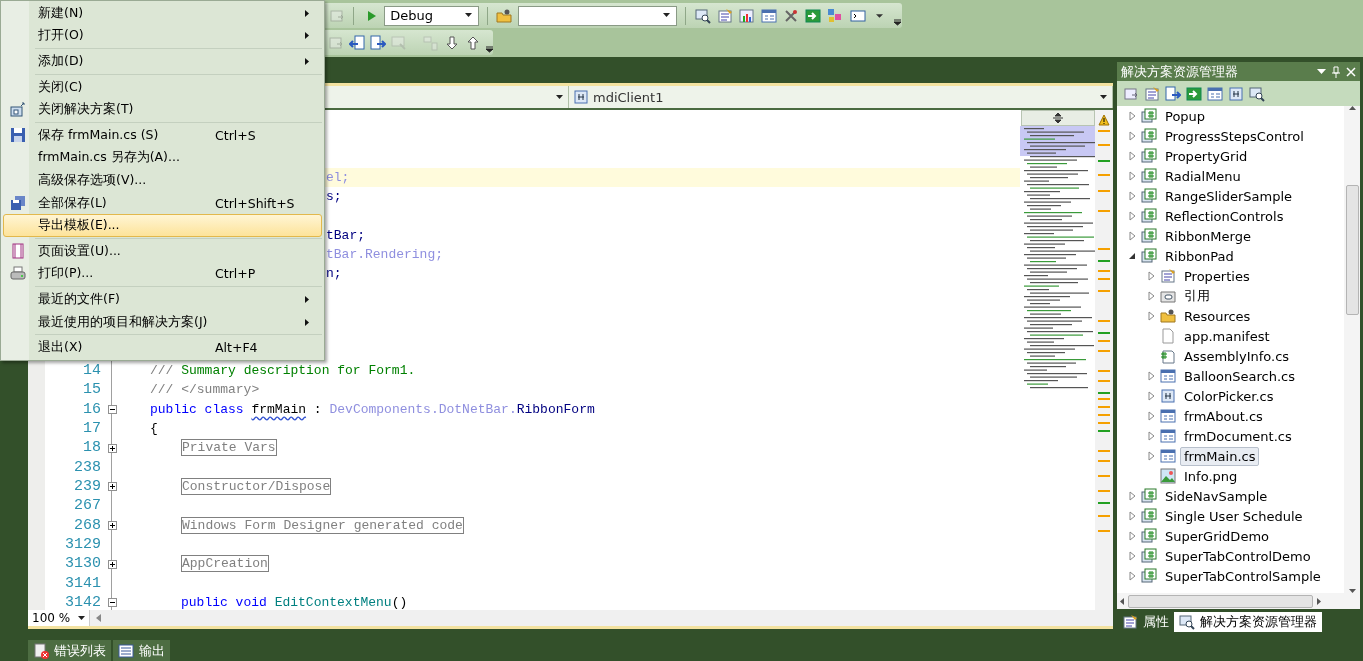  Describe the element at coordinates (225, 564) in the screenshot. I see `collapsed-region: AppCreation` at that location.